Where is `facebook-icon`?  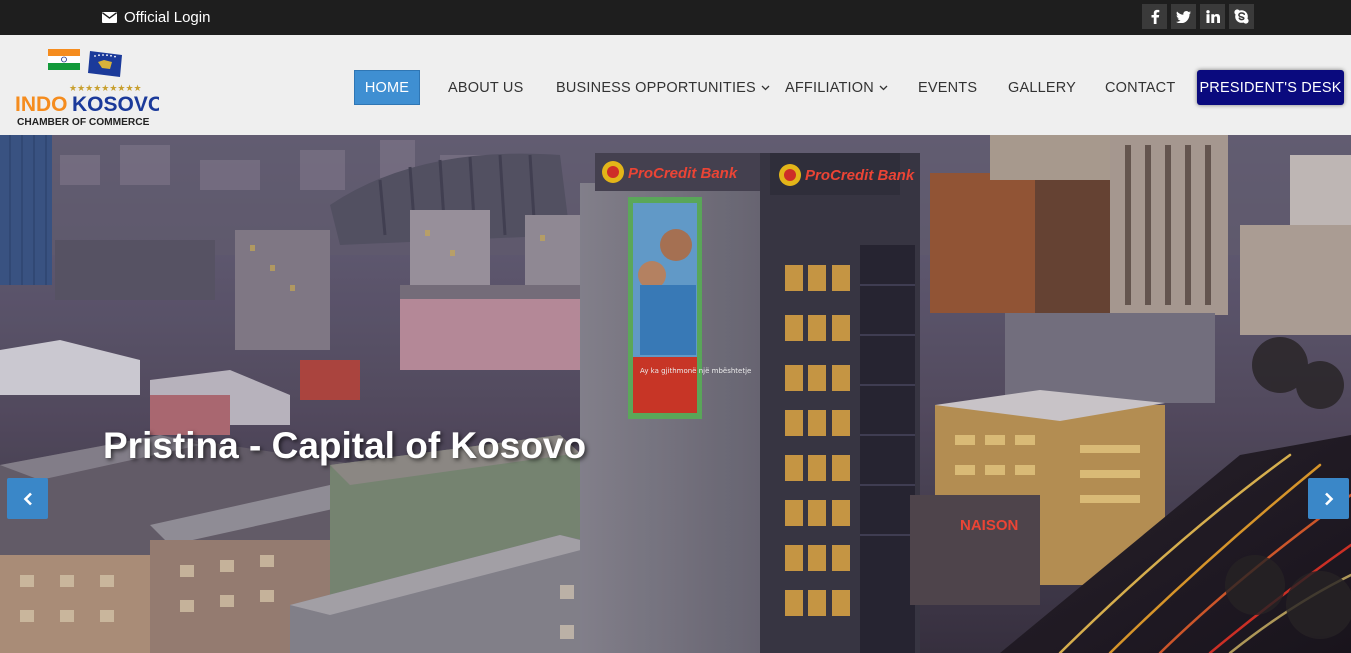 facebook-icon is located at coordinates (1155, 16).